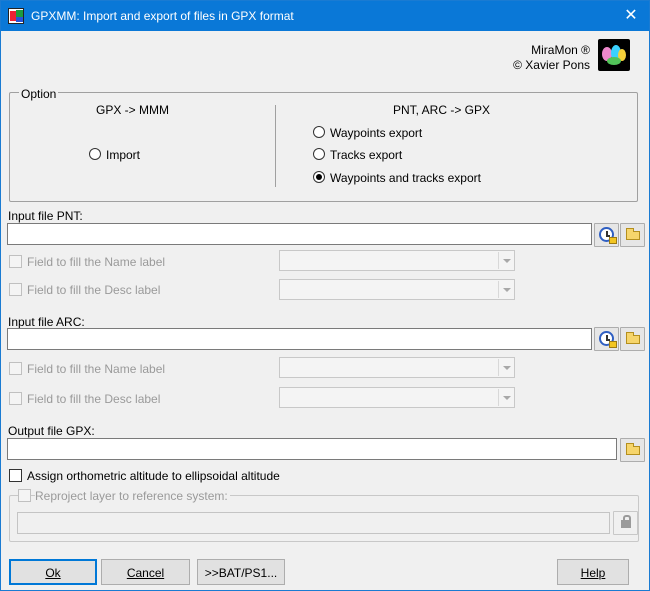 This screenshot has width=650, height=591. I want to click on output-gpx-label: Output file GPX:, so click(51, 431).